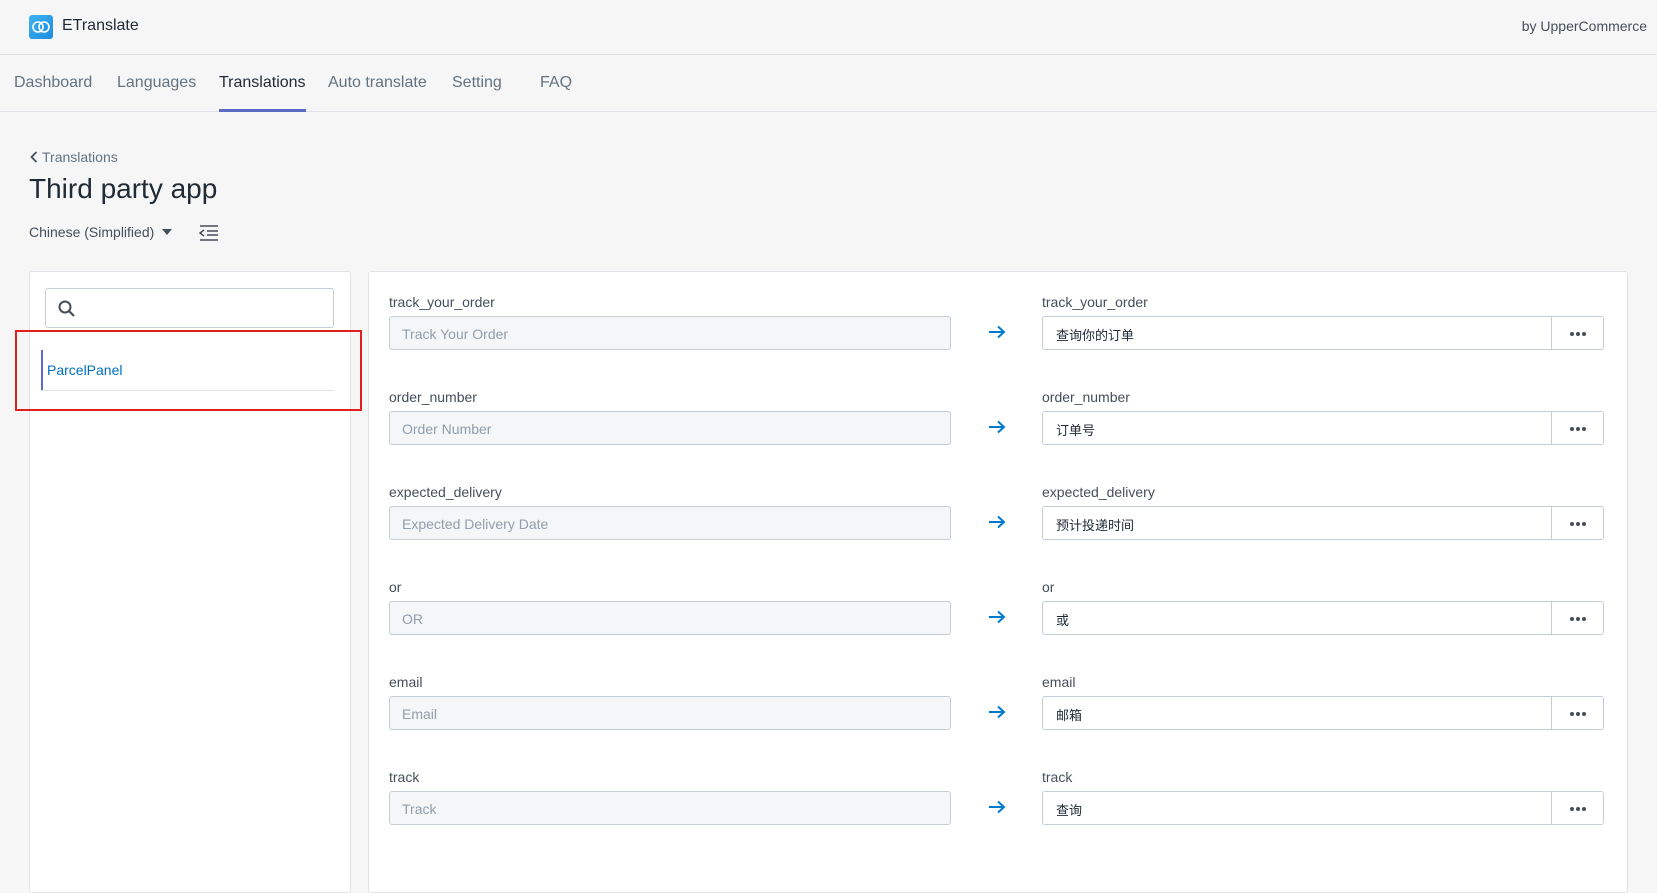  Describe the element at coordinates (670, 523) in the screenshot. I see `source-text-field: Expected Delivery Date` at that location.